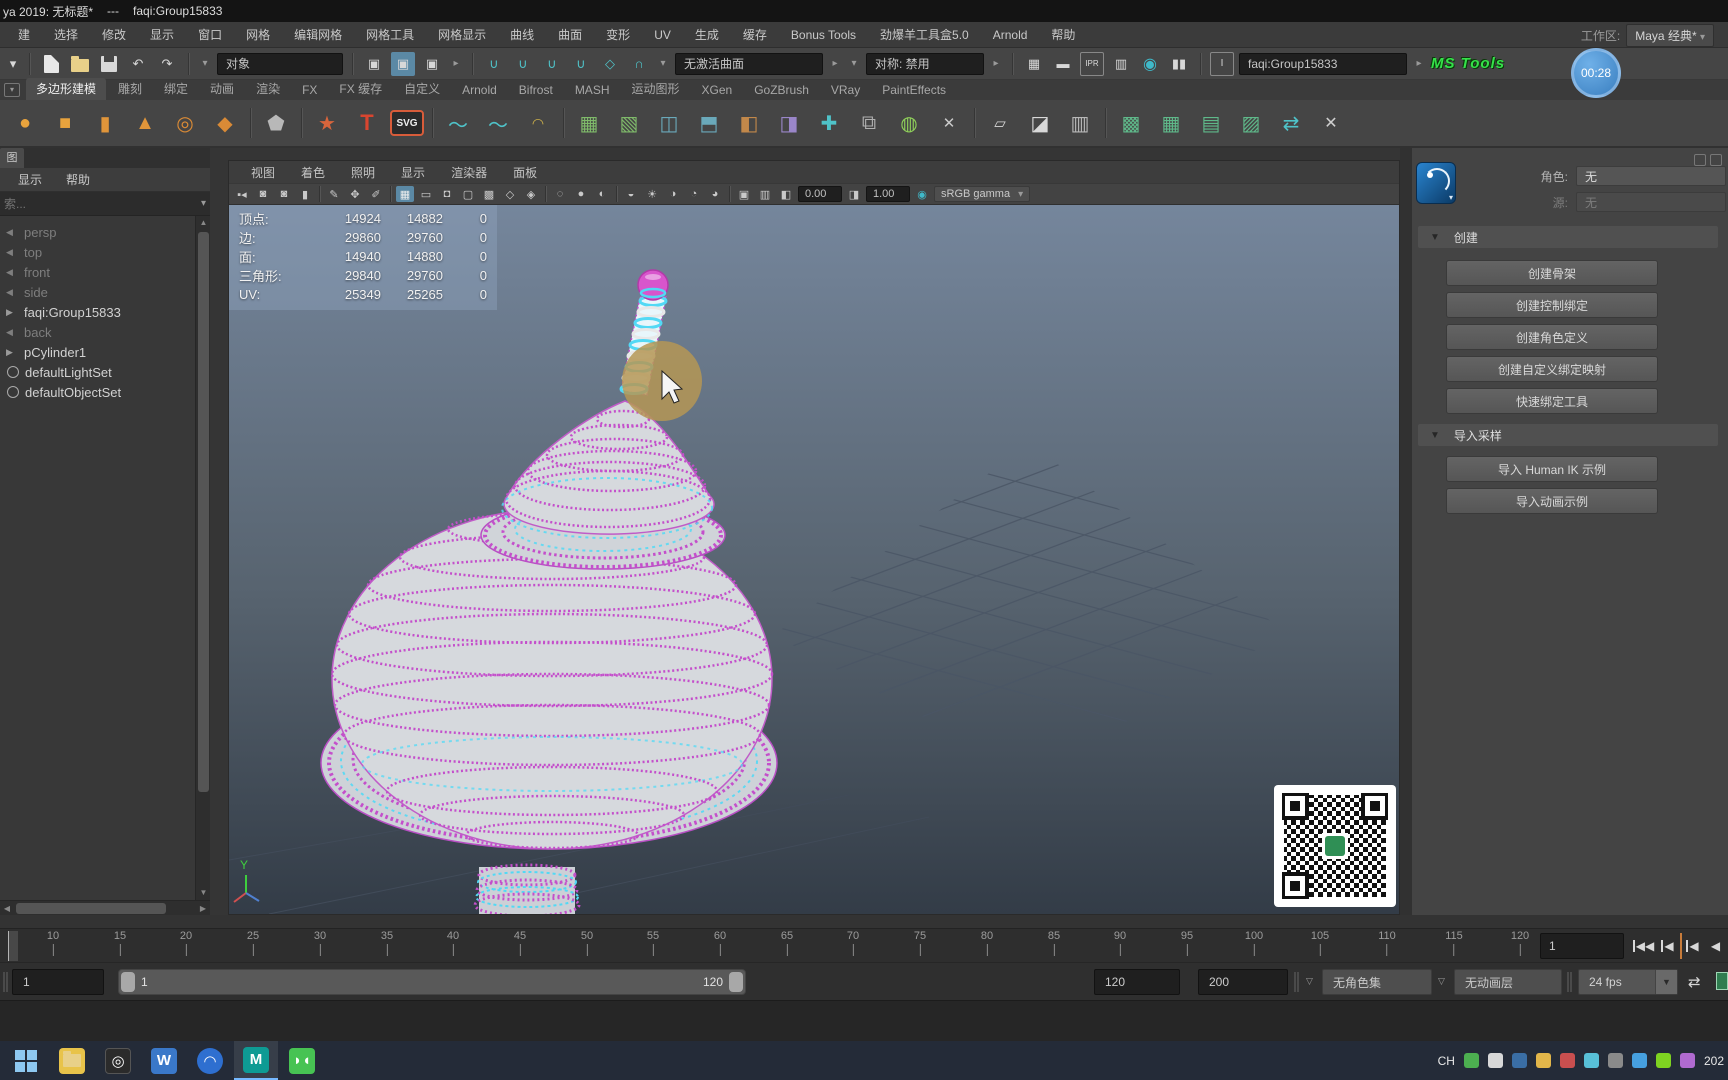  What do you see at coordinates (305, 194) in the screenshot?
I see `bookmark-icon: ▮` at bounding box center [305, 194].